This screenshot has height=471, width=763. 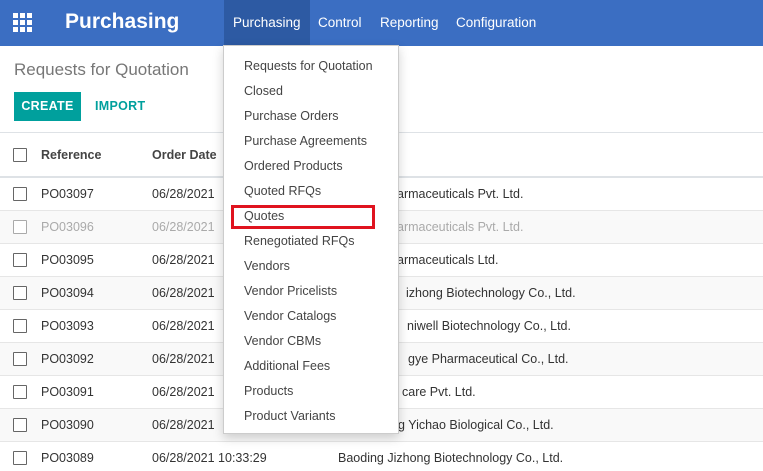 I want to click on menu-item-requests-for-quotation: Requests for Quotation, so click(x=308, y=66).